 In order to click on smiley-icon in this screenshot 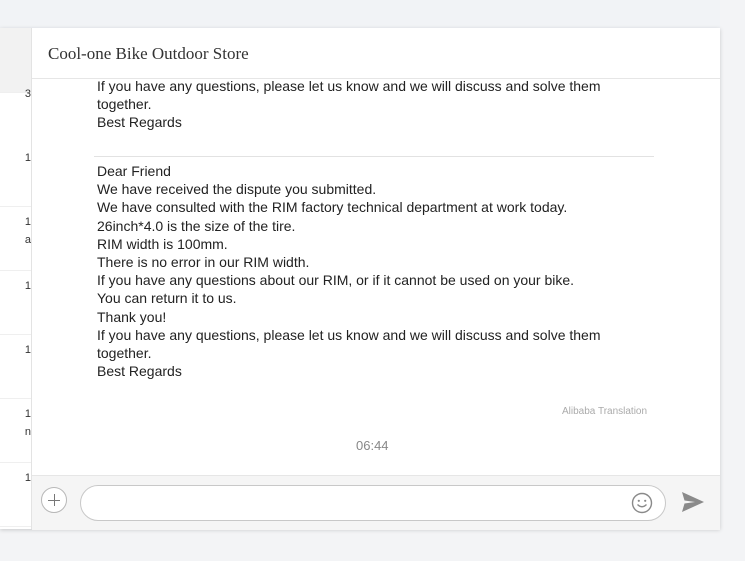, I will do `click(642, 503)`.